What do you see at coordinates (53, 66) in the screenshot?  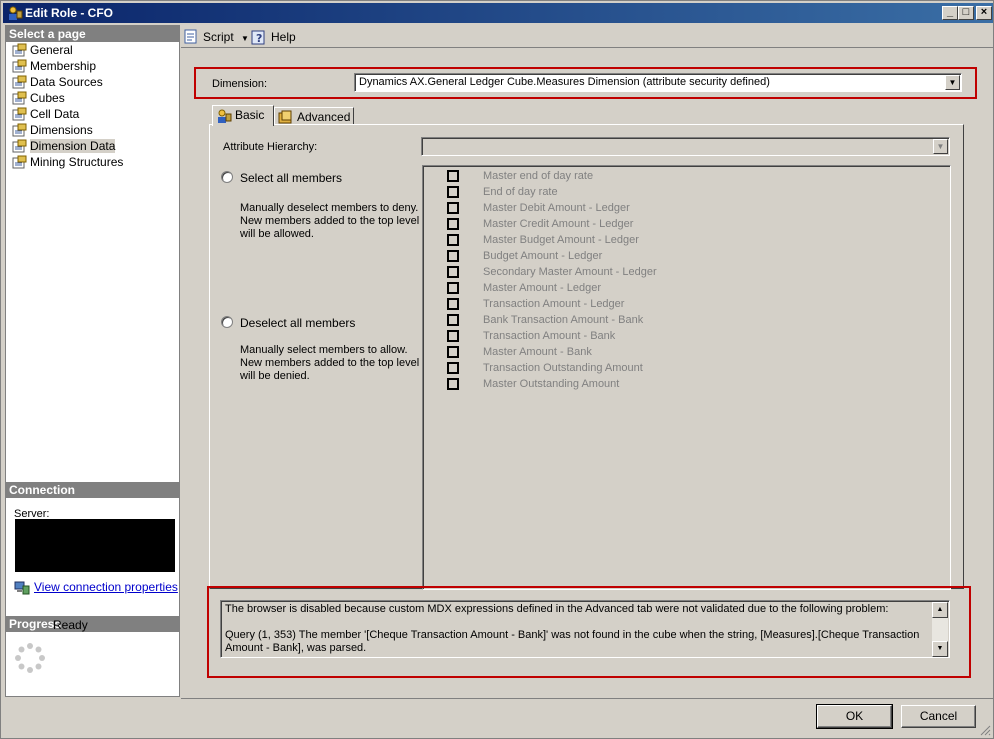 I see `page-item-membership: Membership` at bounding box center [53, 66].